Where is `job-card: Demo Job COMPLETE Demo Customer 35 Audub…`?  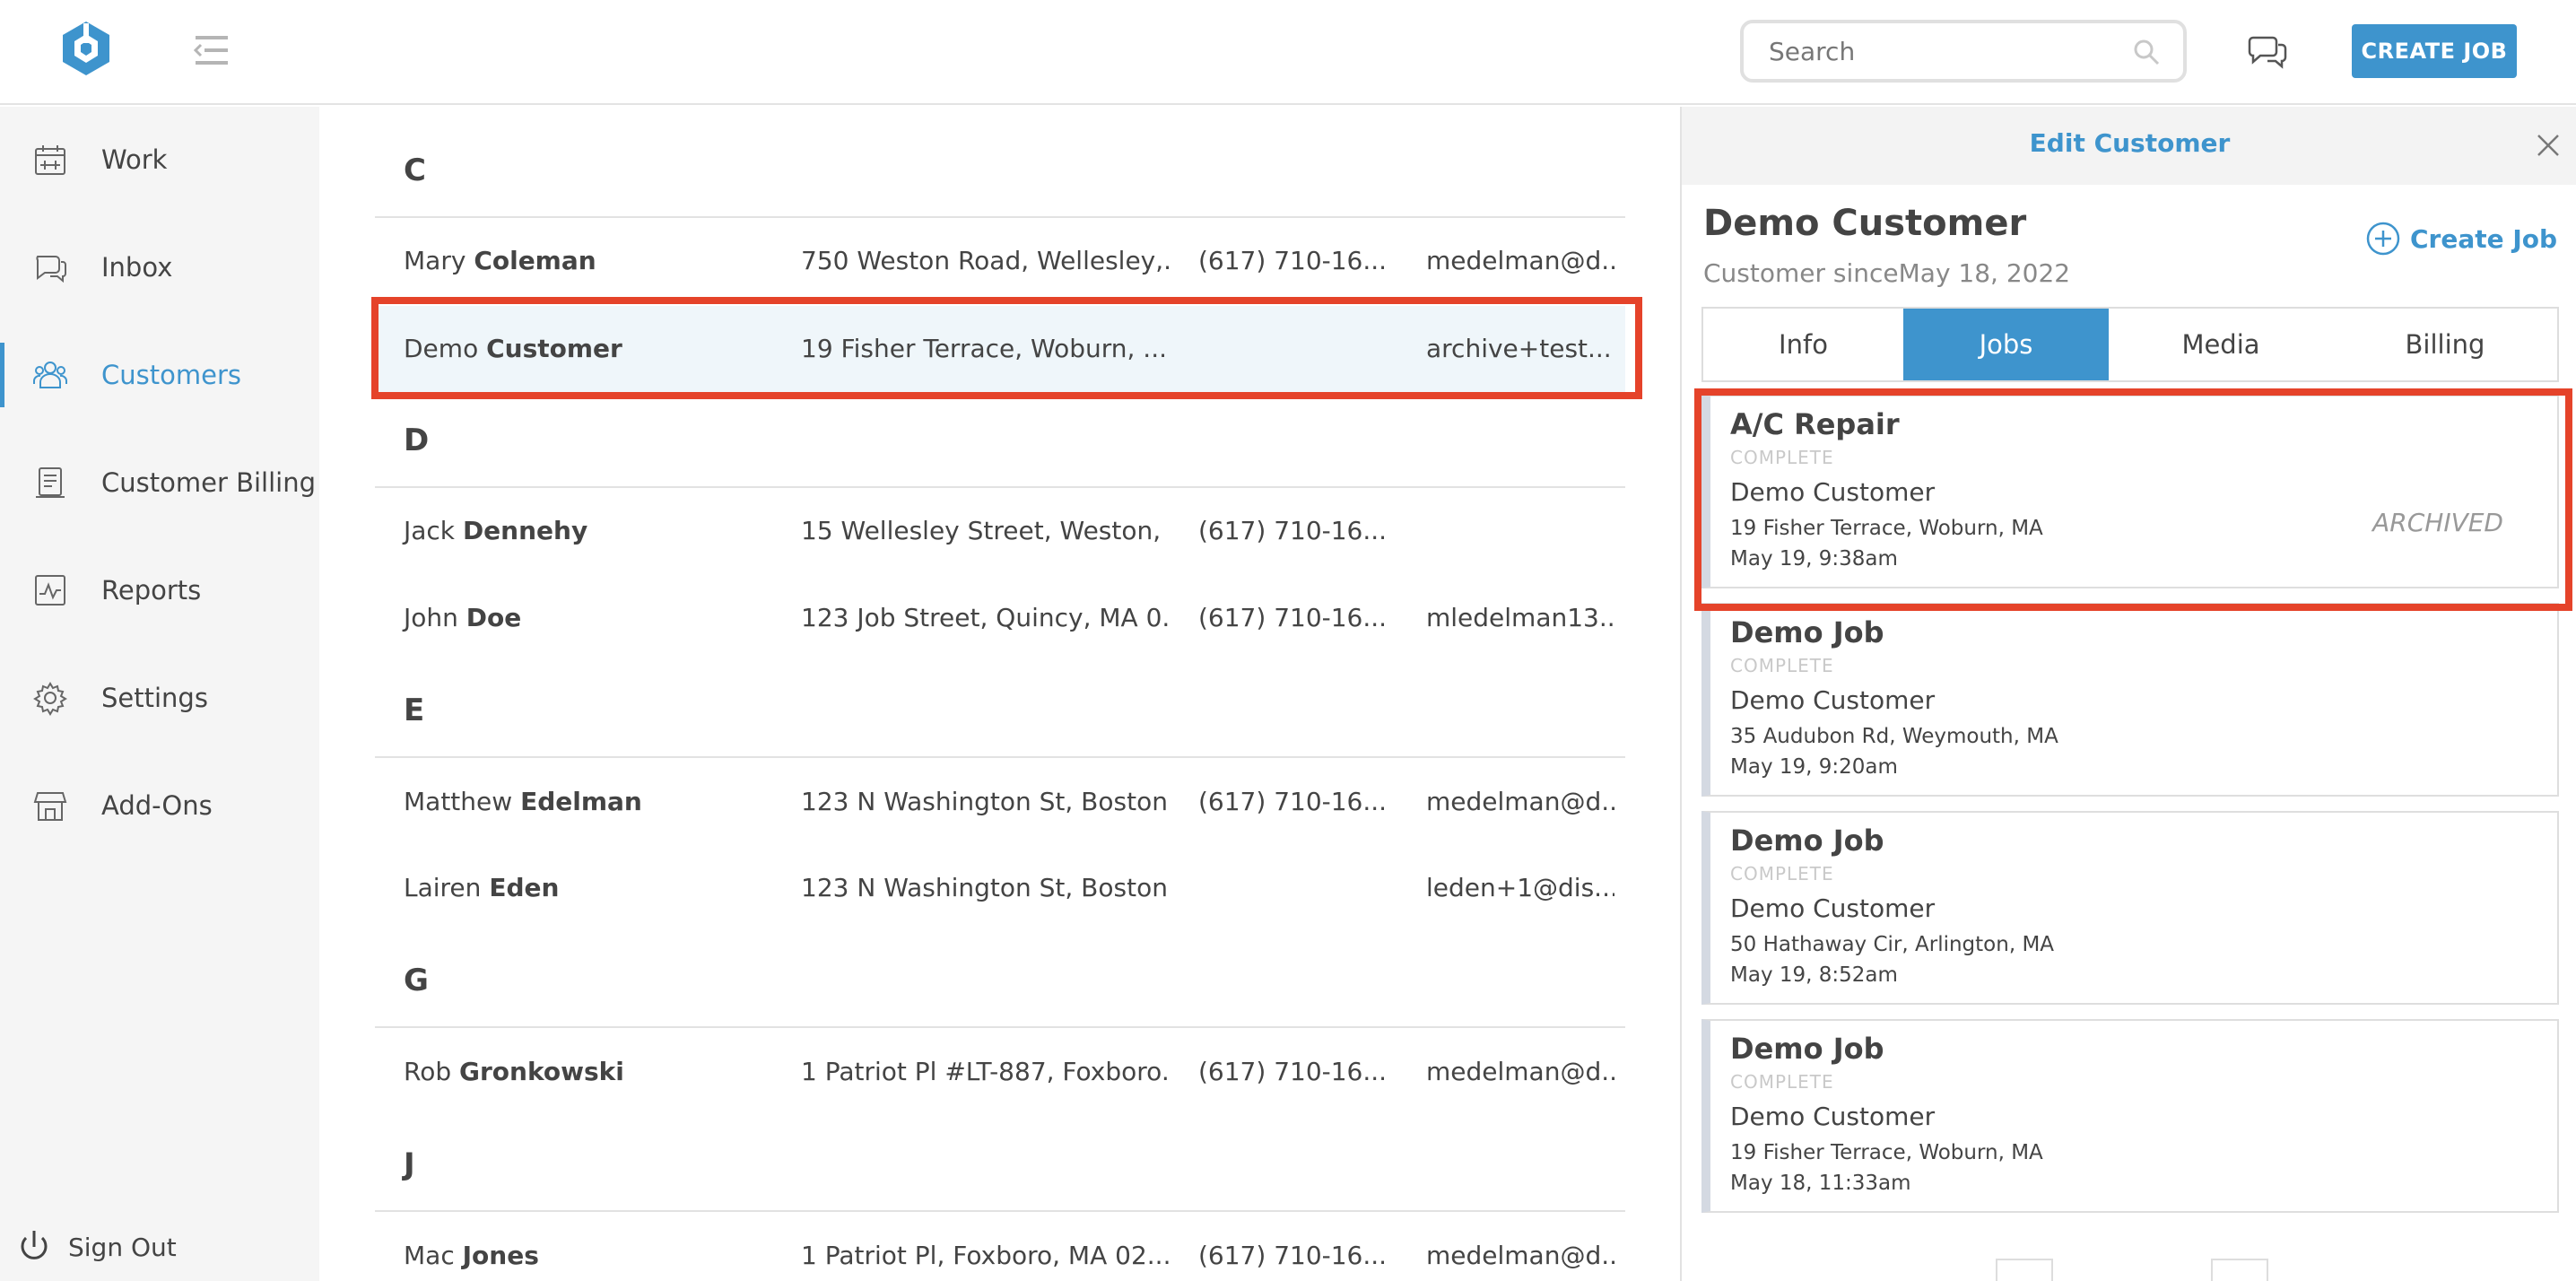
job-card: Demo Job COMPLETE Demo Customer 35 Audub… is located at coordinates (2130, 700).